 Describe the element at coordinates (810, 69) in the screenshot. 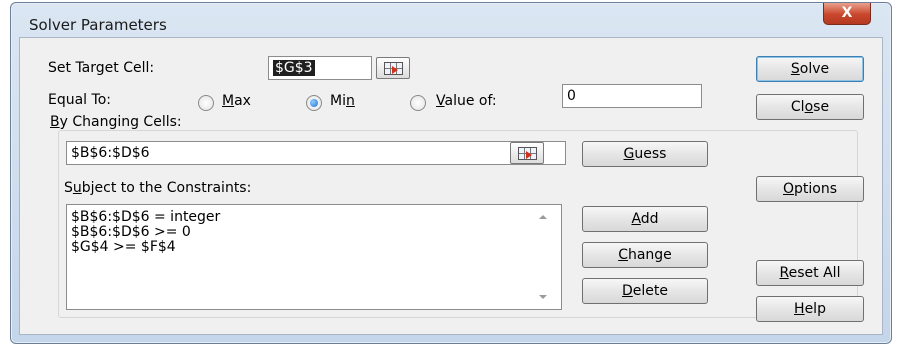

I see `solve-button: Solve` at that location.